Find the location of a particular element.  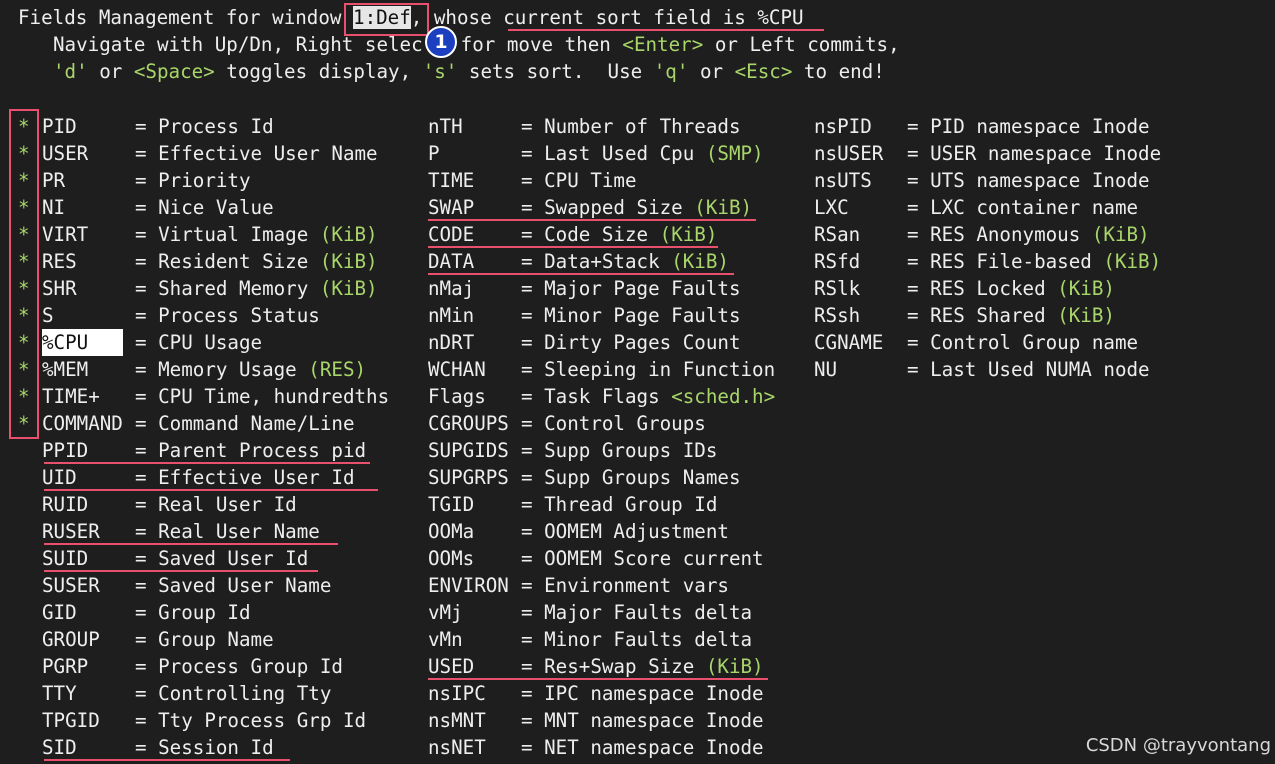

field-description: = RES Locked (KiB) is located at coordinates (1011, 288).